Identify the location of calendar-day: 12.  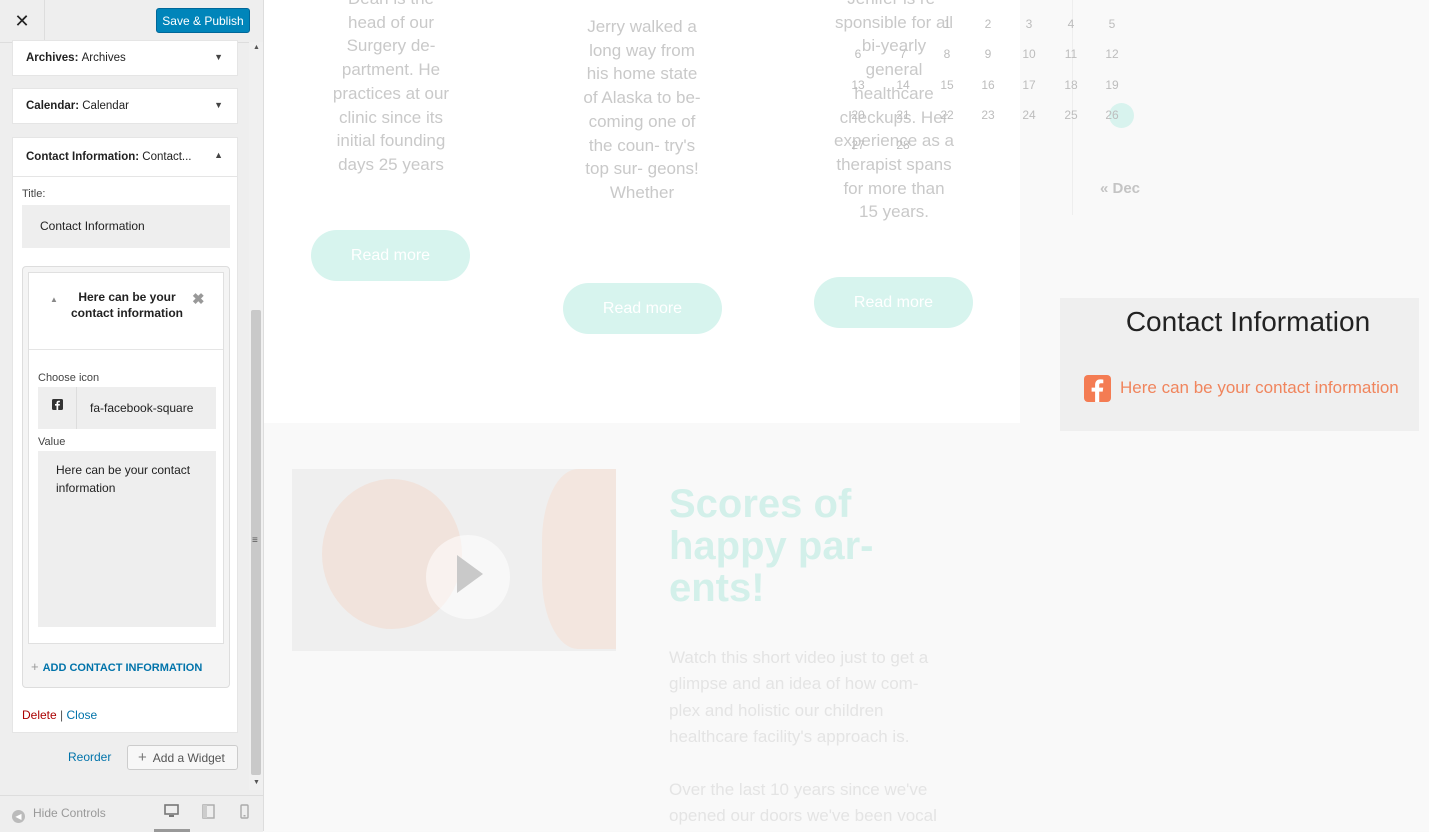
(1112, 54).